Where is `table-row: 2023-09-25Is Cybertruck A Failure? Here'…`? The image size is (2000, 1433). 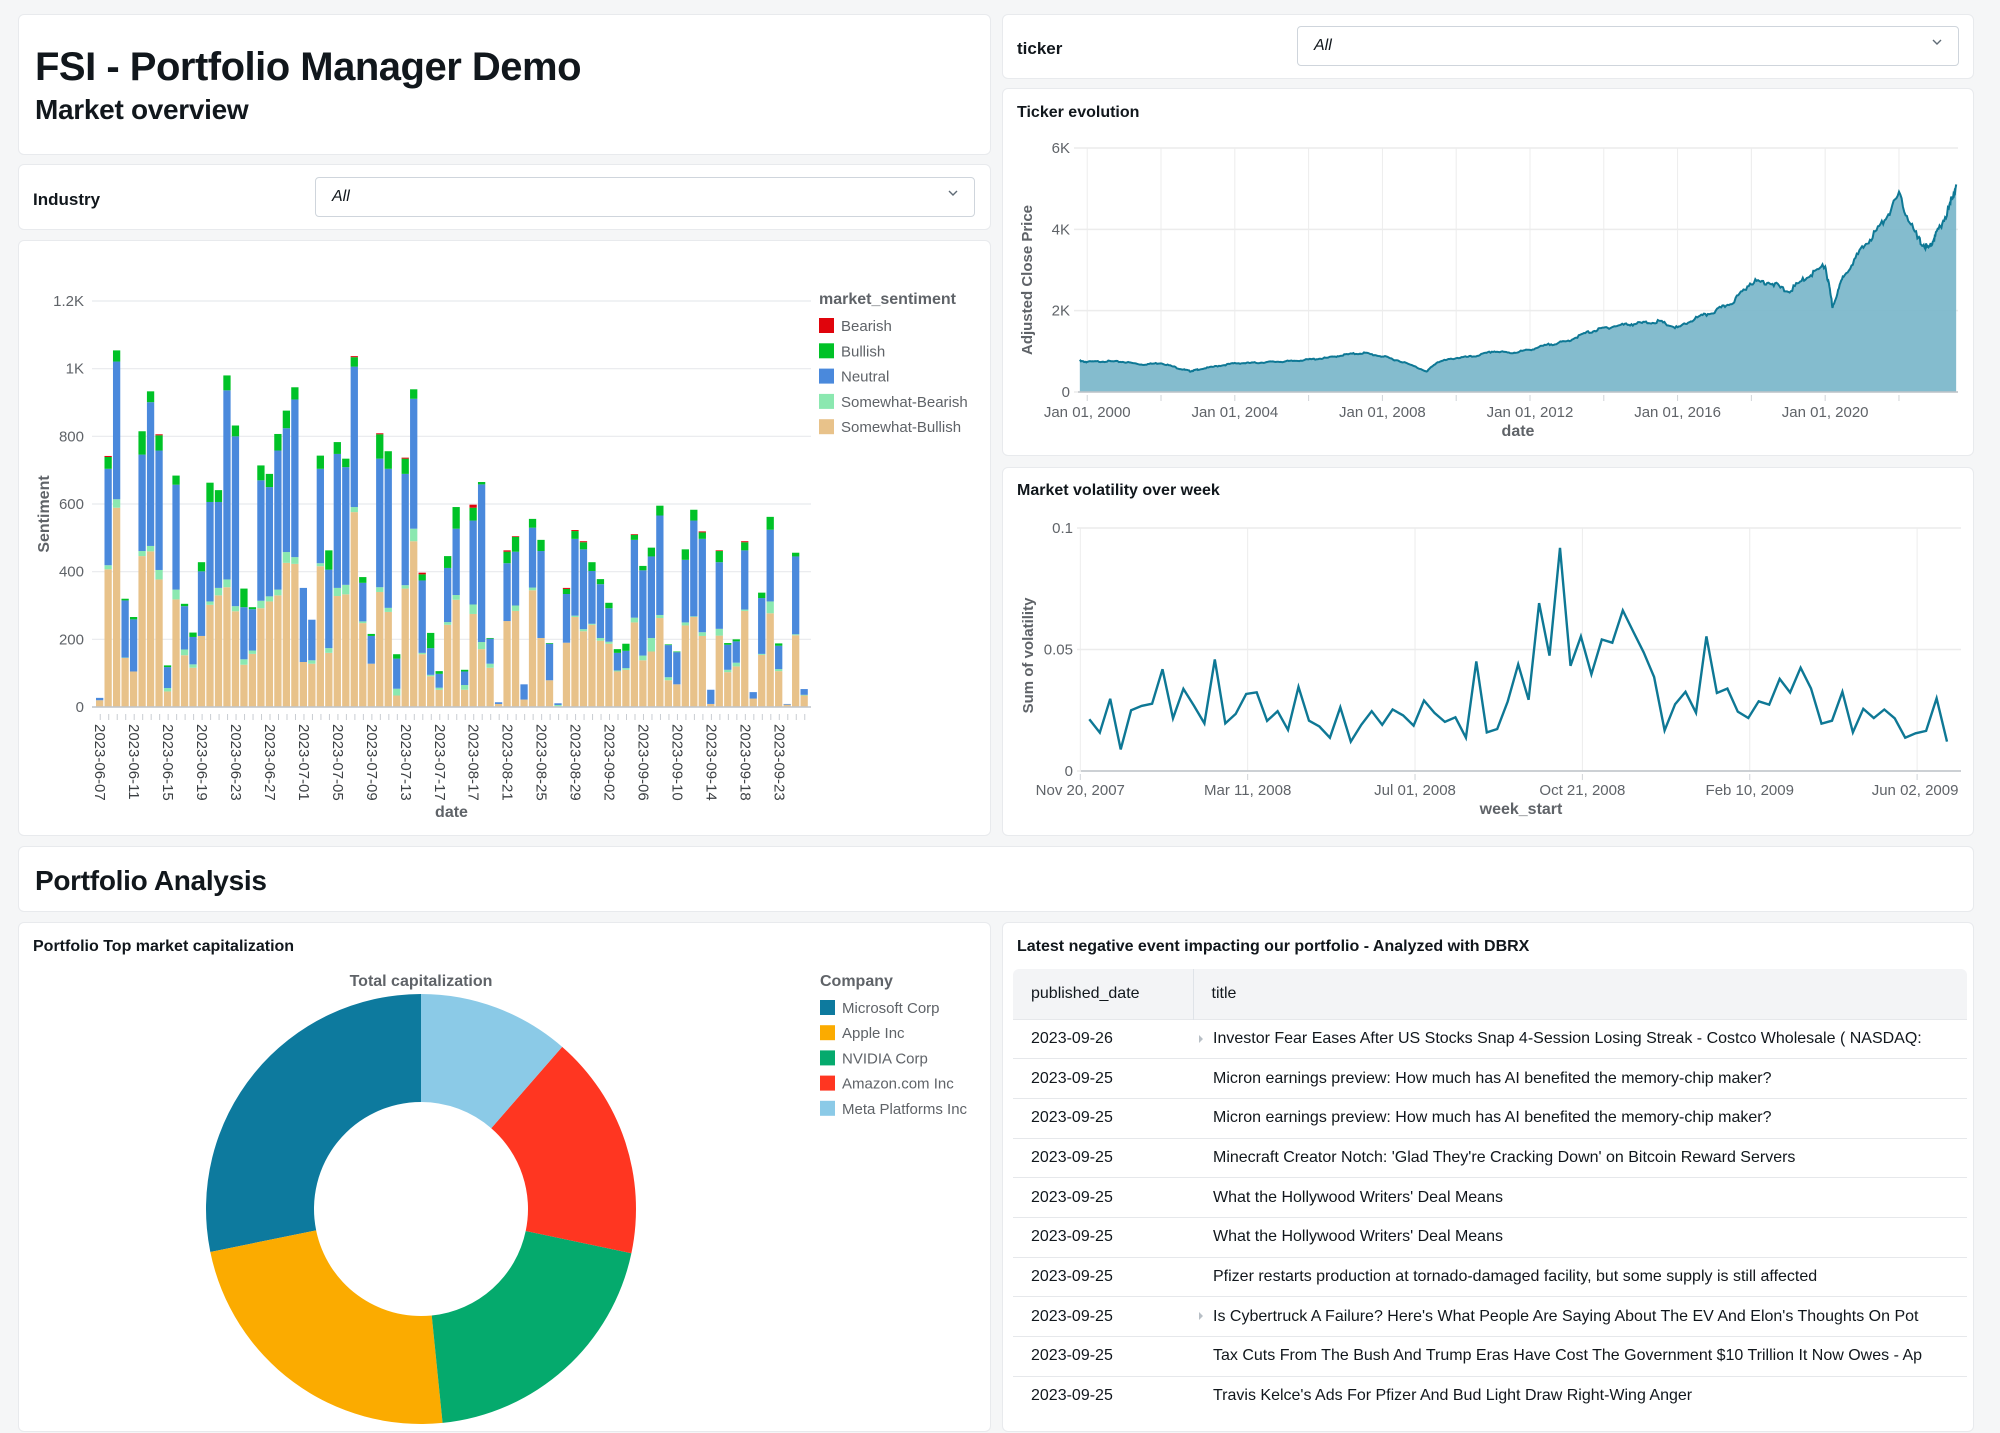
table-row: 2023-09-25Is Cybertruck A Failure? Here'… is located at coordinates (1490, 1317).